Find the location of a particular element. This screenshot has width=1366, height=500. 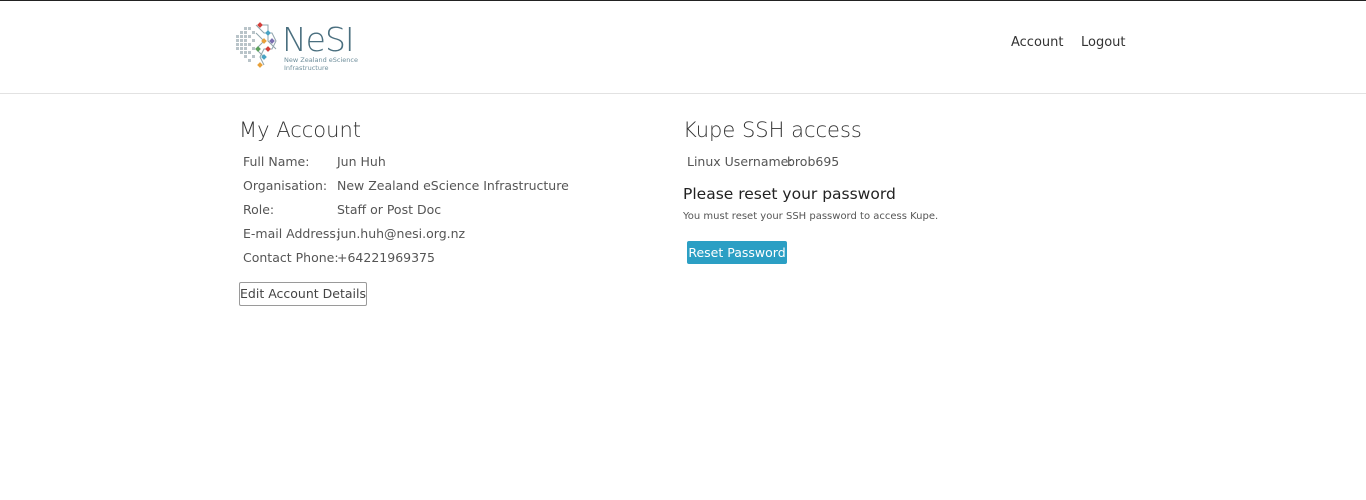

full-name-label: Full Name: is located at coordinates (276, 161).